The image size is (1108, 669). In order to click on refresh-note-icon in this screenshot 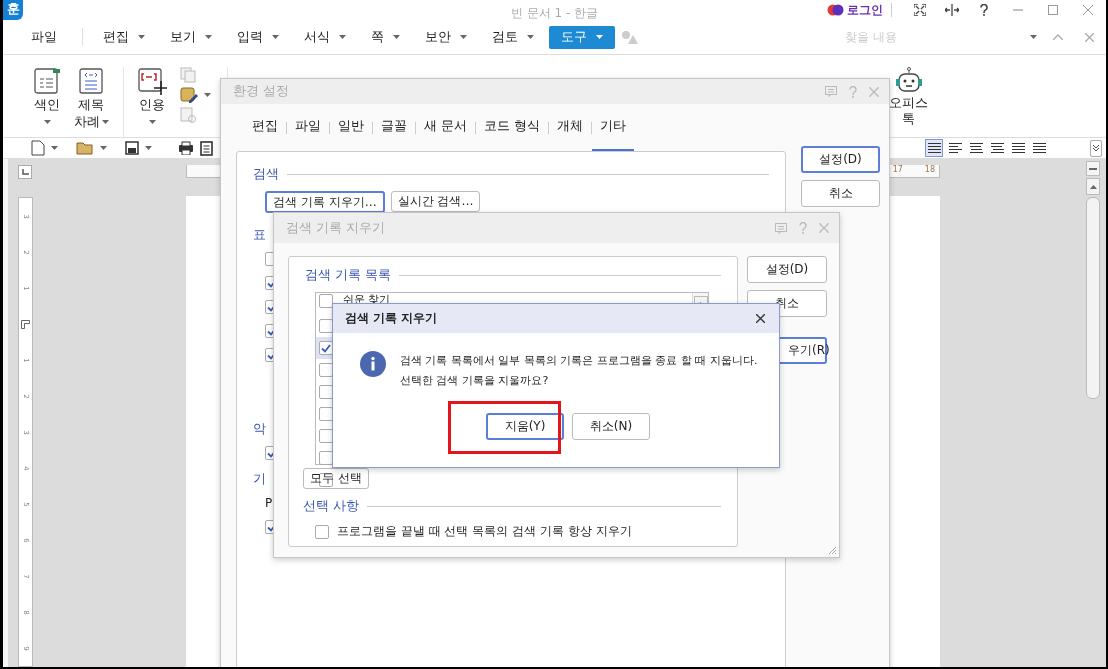, I will do `click(188, 115)`.